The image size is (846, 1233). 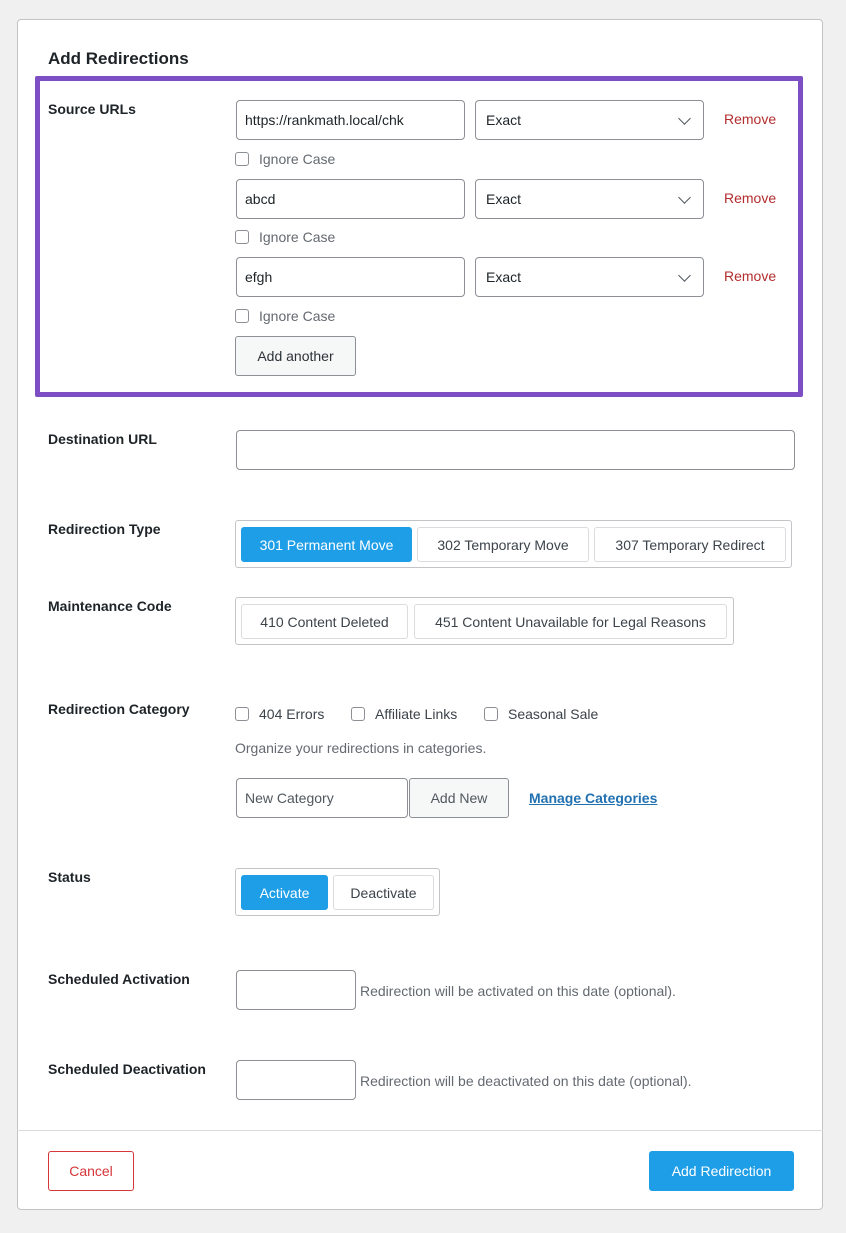 I want to click on source-url-value-1: https://rankmath.local/chk, so click(x=324, y=120).